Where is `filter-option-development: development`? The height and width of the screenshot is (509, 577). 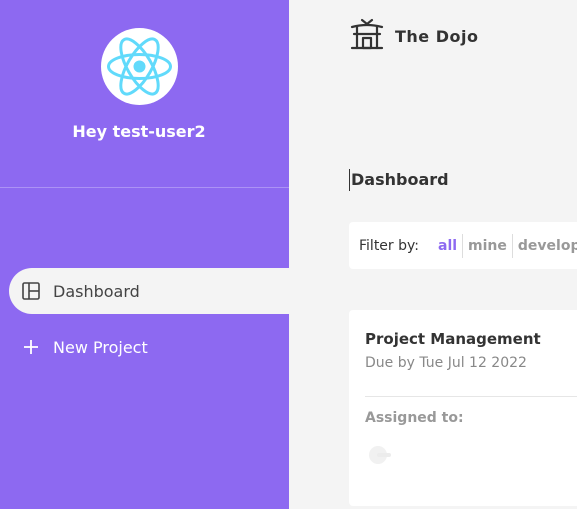 filter-option-development: development is located at coordinates (545, 246).